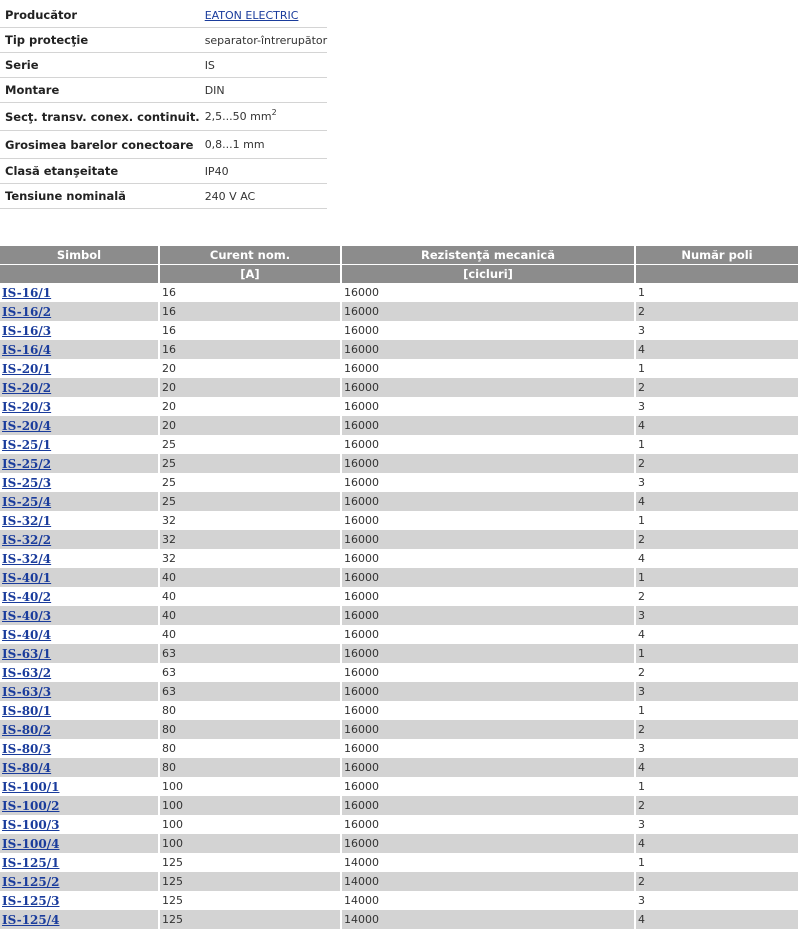  What do you see at coordinates (26, 502) in the screenshot?
I see `product-link: IS-25/4` at bounding box center [26, 502].